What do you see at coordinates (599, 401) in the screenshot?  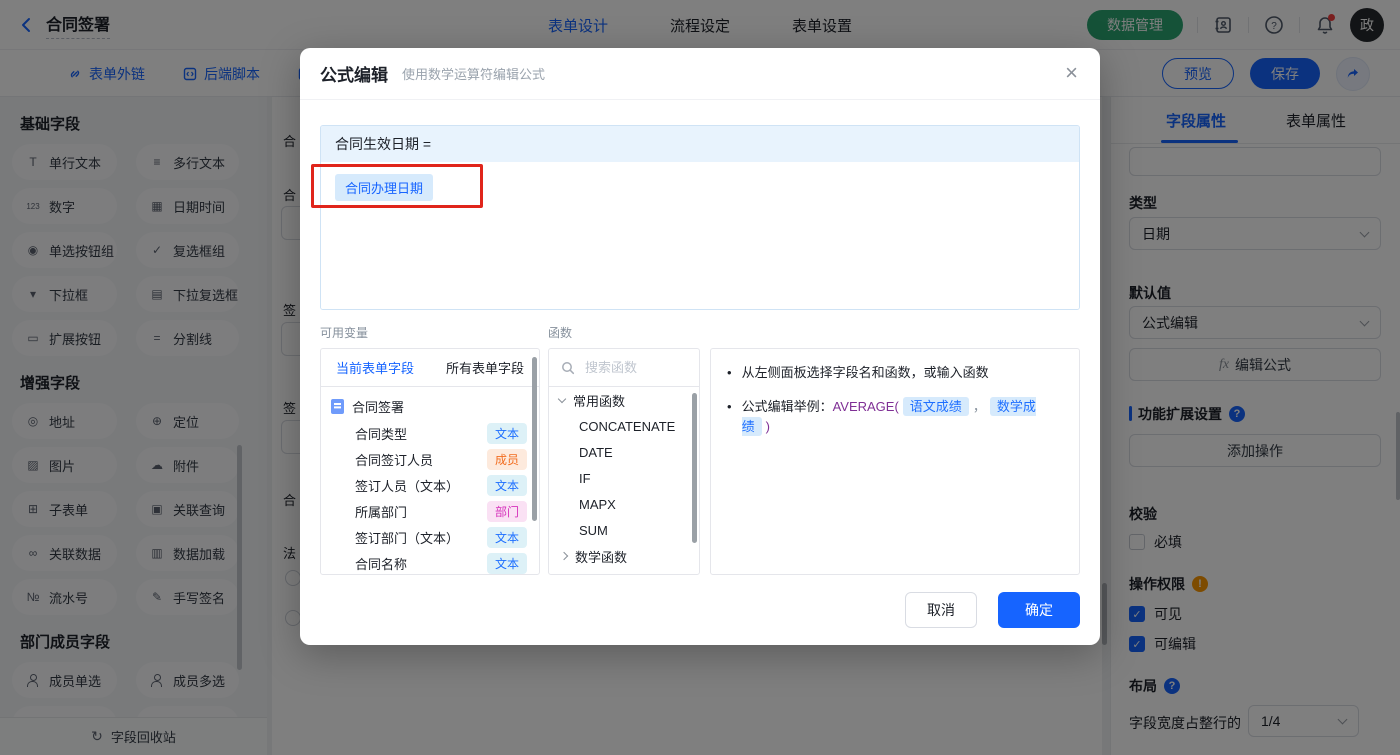 I see `function-group-label: 常用函数` at bounding box center [599, 401].